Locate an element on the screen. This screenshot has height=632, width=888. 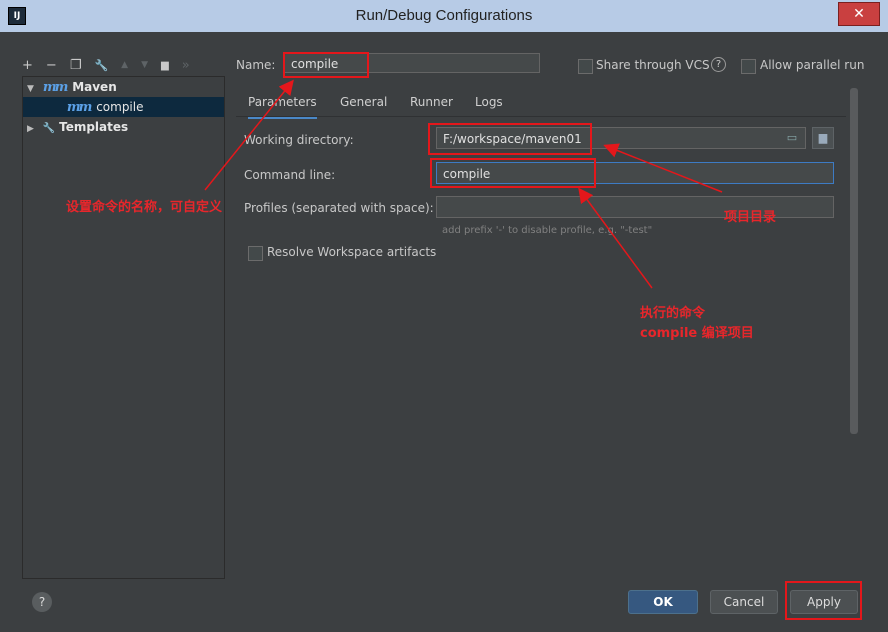
cmd-annotation-line1: 执行的命令 is located at coordinates (673, 313).